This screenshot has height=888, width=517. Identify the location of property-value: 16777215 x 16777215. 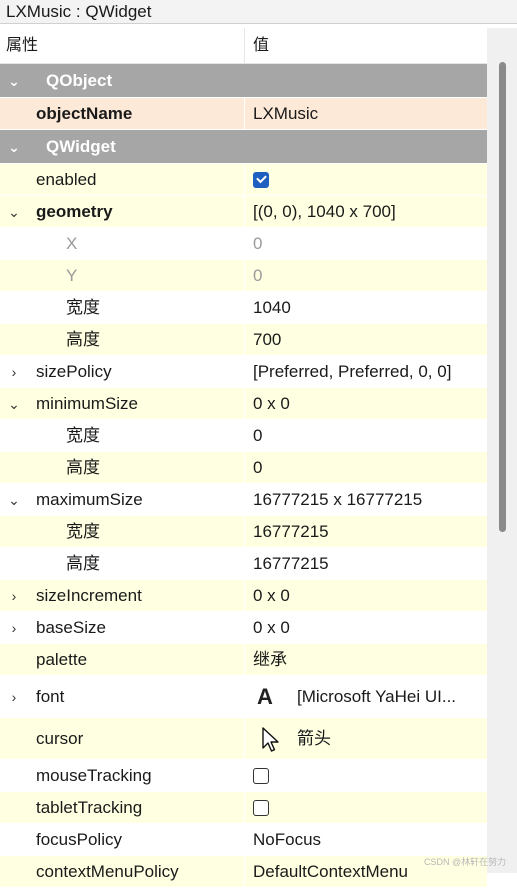
(337, 500).